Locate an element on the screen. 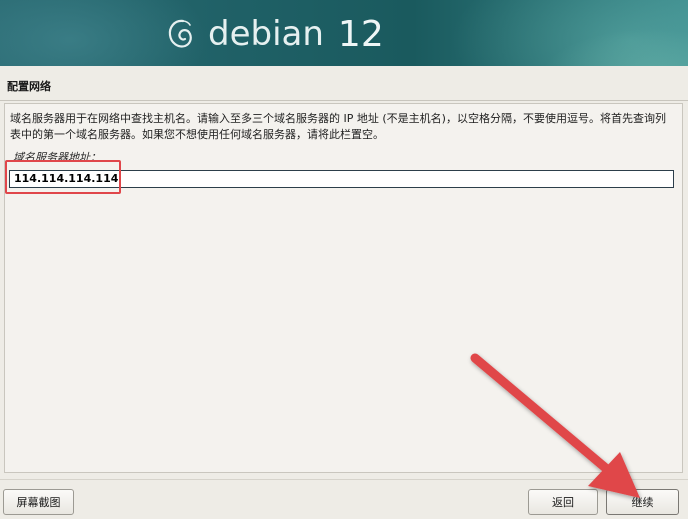 Image resolution: width=688 pixels, height=519 pixels. header-banner: debian 12 is located at coordinates (344, 33).